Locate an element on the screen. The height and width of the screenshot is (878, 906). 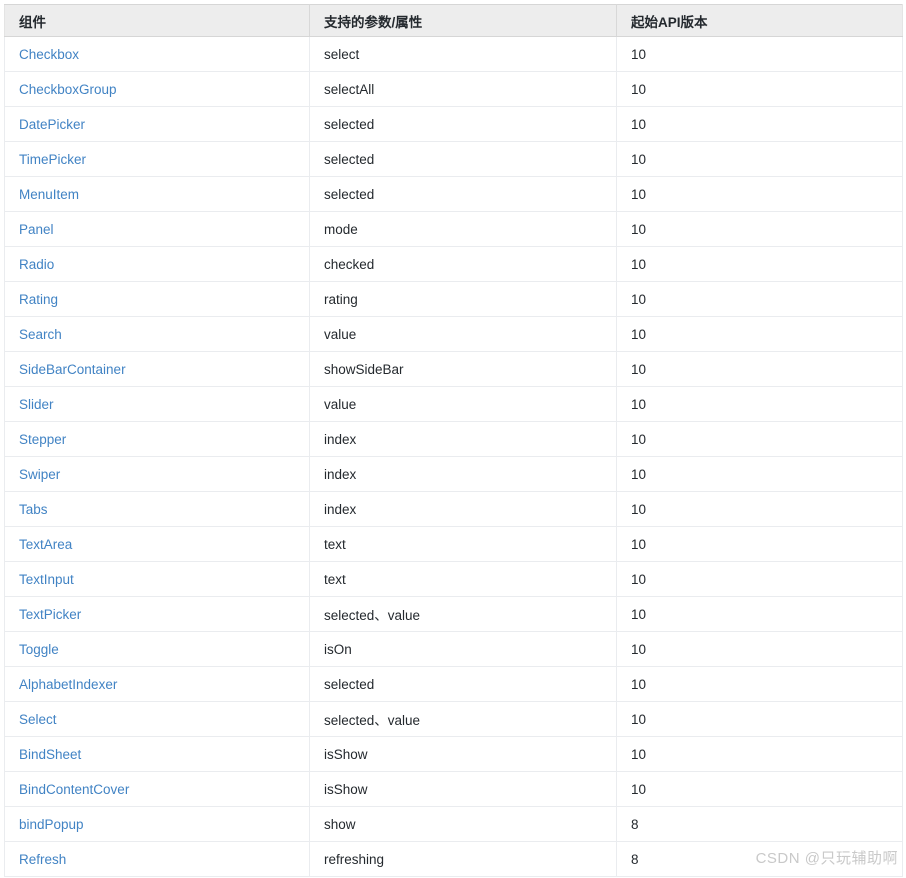
table-row: Refresh refreshing 8 is located at coordinates (453, 859).